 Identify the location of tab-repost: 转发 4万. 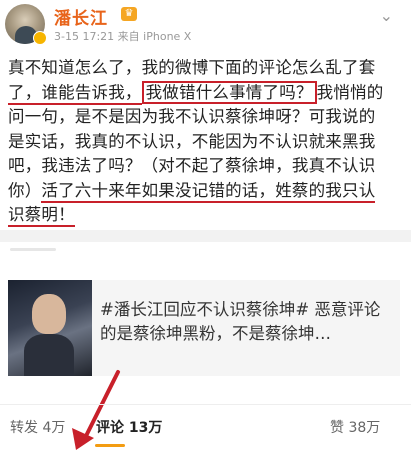
(37, 427).